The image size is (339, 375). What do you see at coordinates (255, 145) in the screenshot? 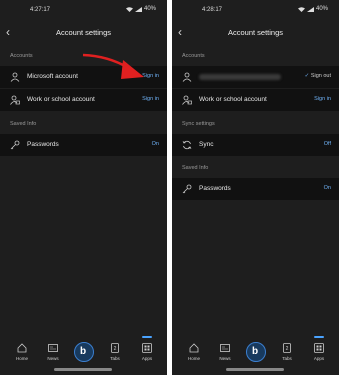
I see `row-sync: Sync Off` at bounding box center [255, 145].